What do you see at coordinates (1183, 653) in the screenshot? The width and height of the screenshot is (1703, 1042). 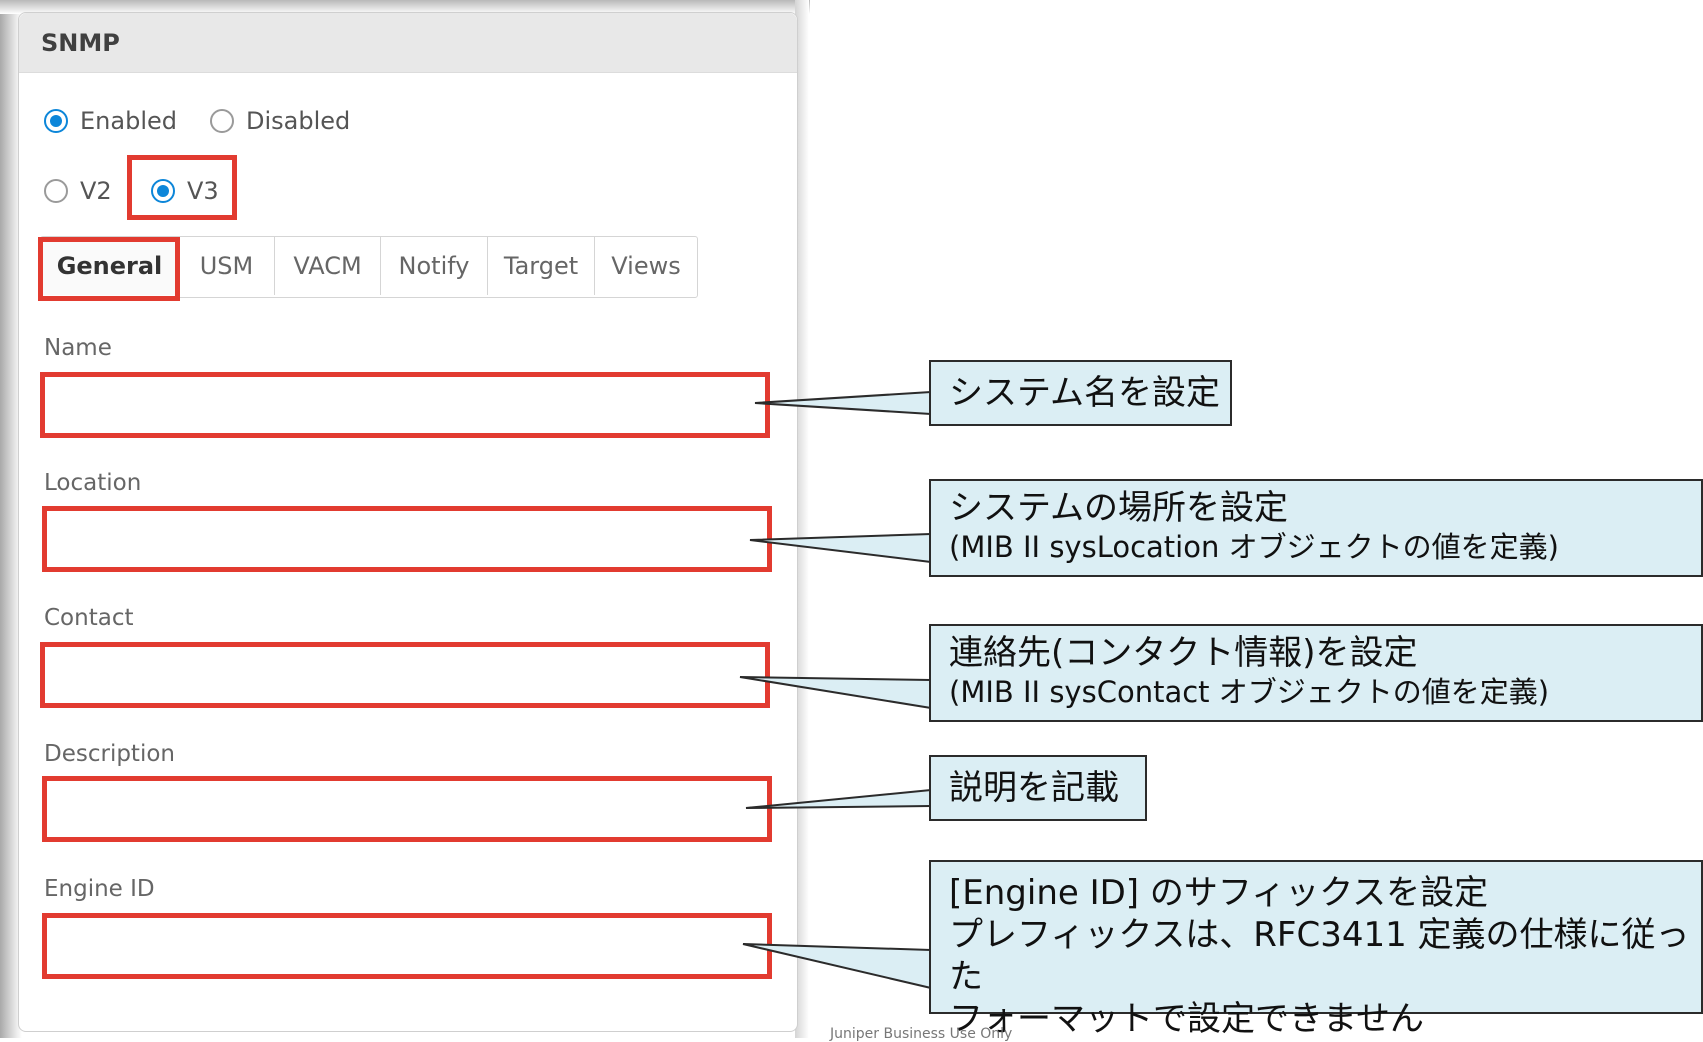 I see `contact-callout-main: 連絡先(コンタクト情報)を設定` at bounding box center [1183, 653].